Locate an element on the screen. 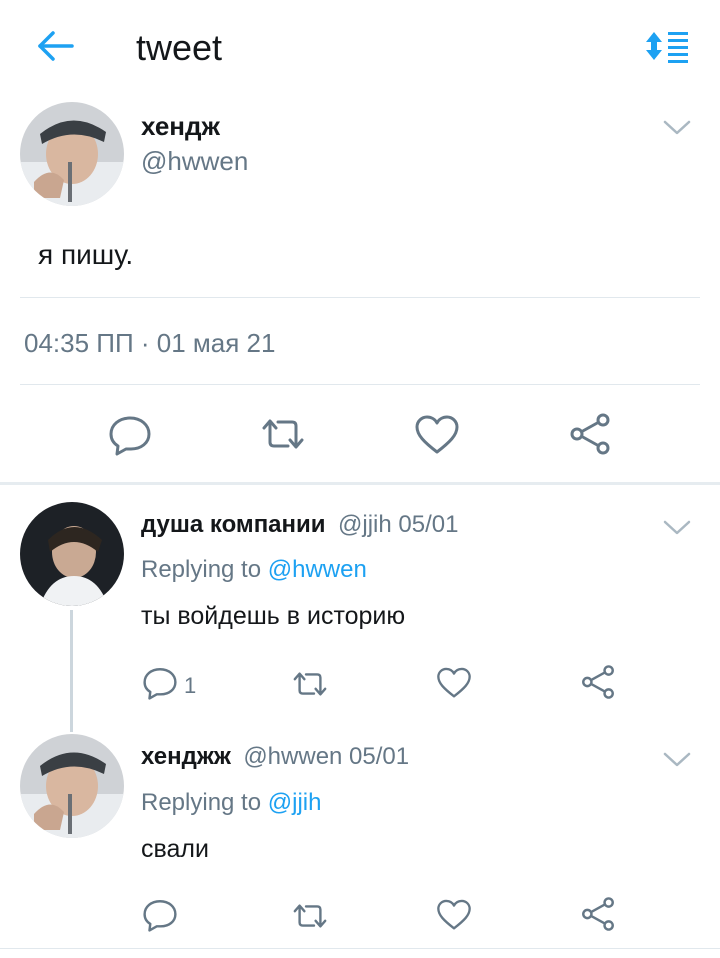 The width and height of the screenshot is (720, 958). section-divider is located at coordinates (360, 483).